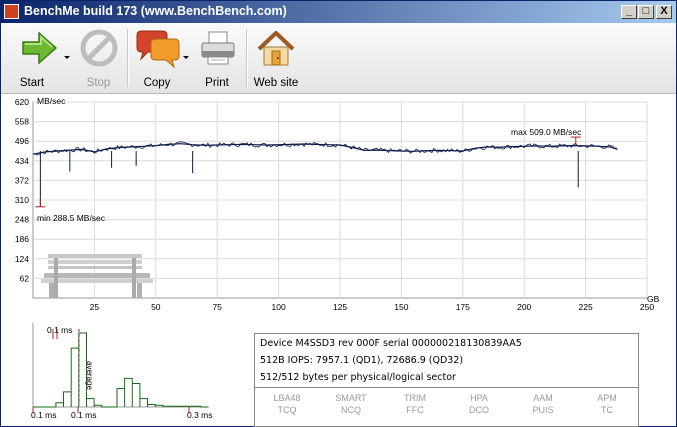 This screenshot has width=677, height=427. What do you see at coordinates (218, 48) in the screenshot?
I see `printer-icon` at bounding box center [218, 48].